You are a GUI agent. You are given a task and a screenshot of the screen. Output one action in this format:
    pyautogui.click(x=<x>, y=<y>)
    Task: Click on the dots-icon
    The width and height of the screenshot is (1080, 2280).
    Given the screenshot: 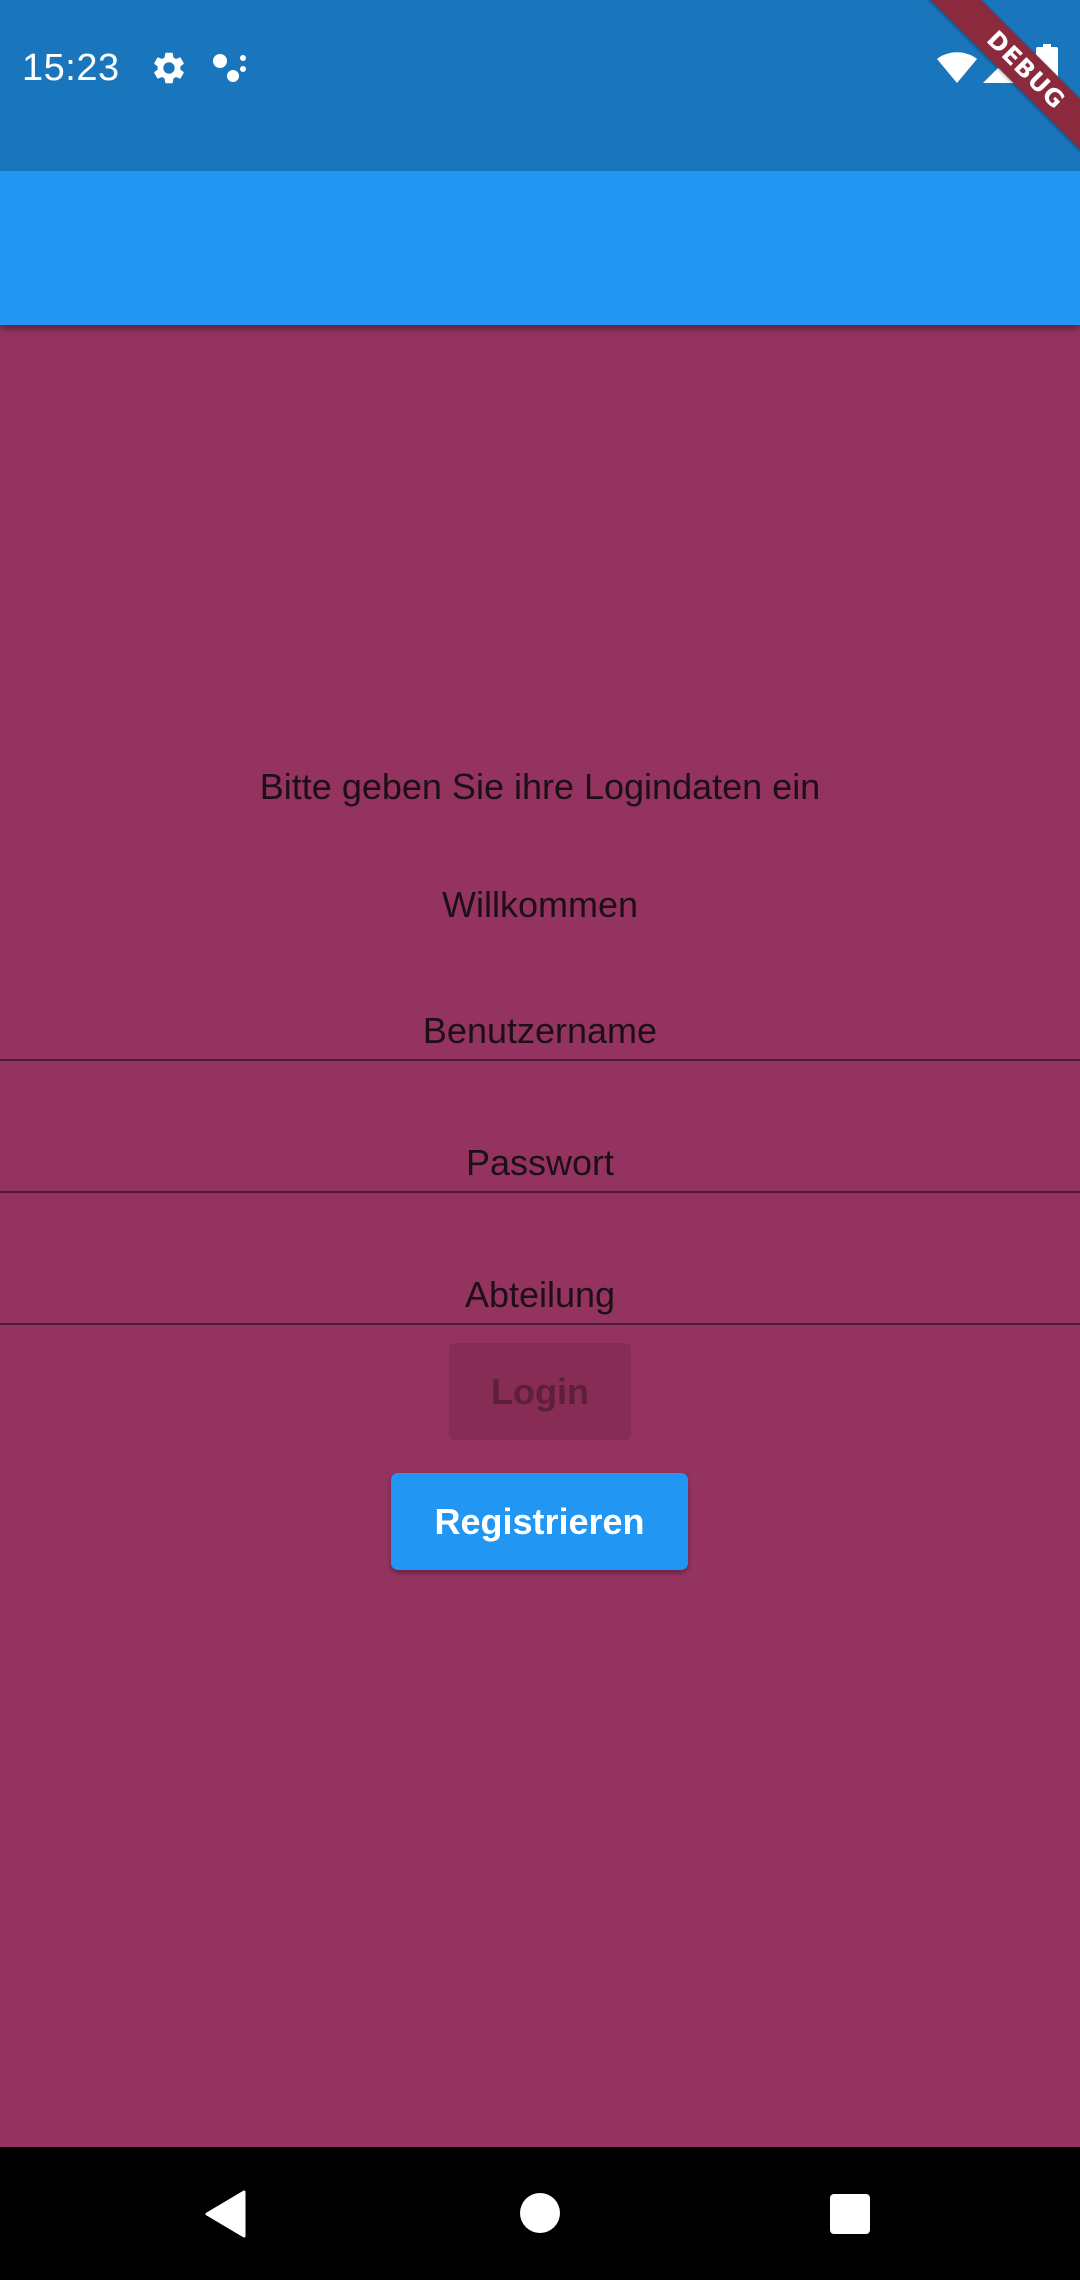 What is the action you would take?
    pyautogui.click(x=229, y=68)
    